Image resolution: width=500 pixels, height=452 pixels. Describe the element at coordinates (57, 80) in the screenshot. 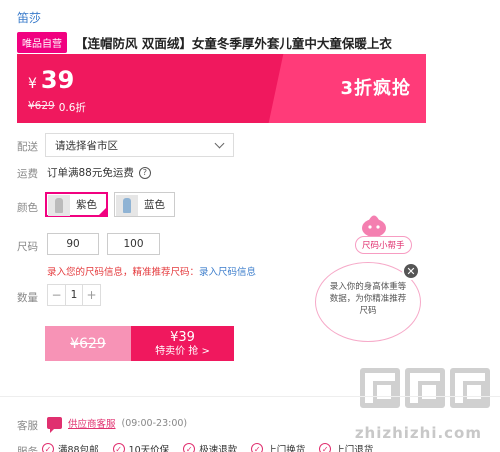

I see `price-value: 39` at that location.